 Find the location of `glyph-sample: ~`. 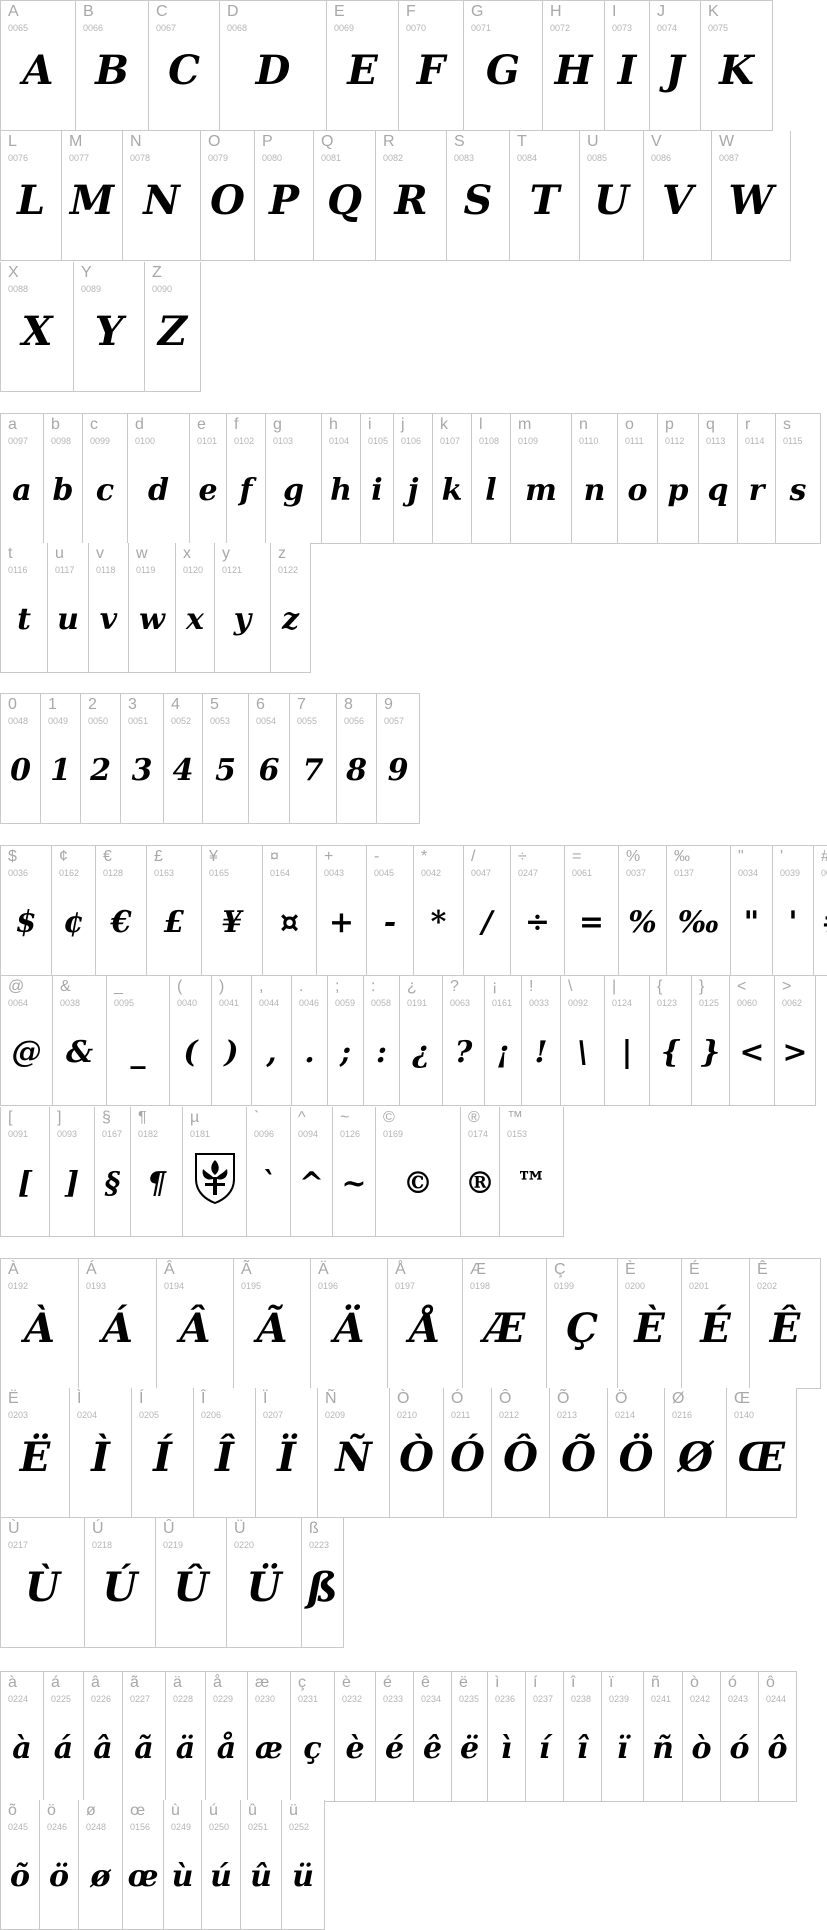

glyph-sample: ~ is located at coordinates (354, 1183).